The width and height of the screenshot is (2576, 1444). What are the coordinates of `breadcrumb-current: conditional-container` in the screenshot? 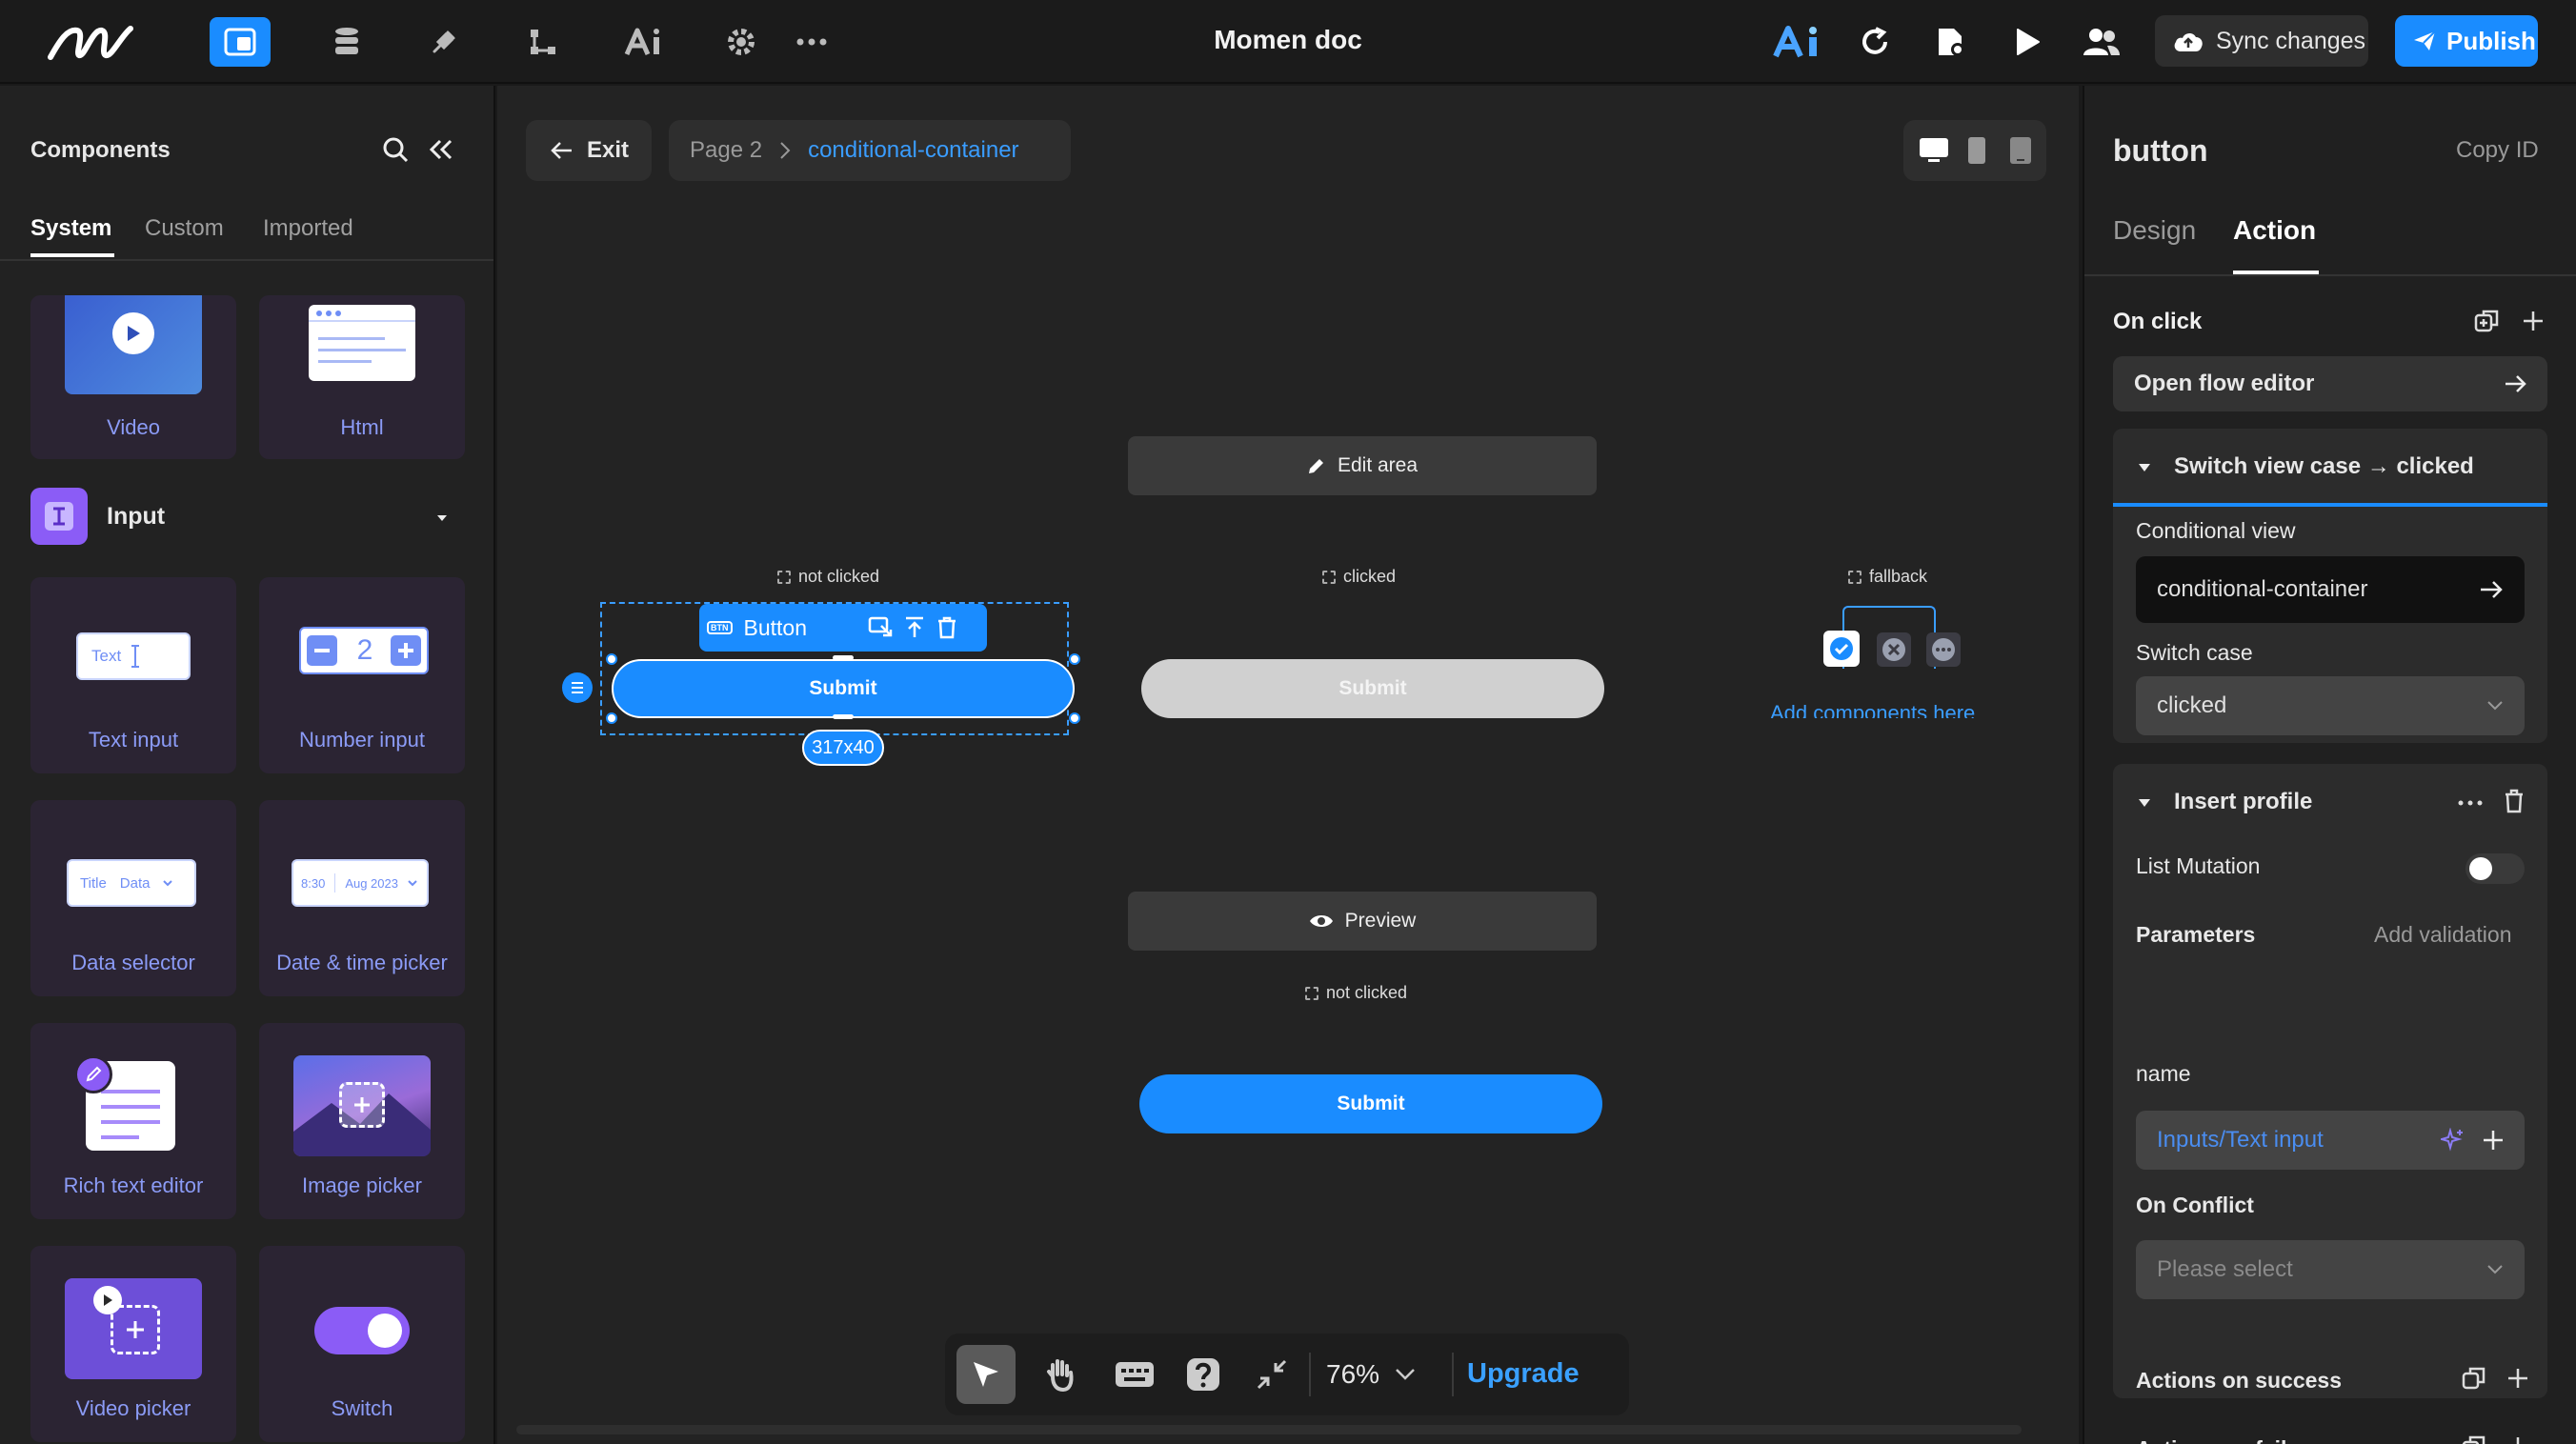 It's located at (913, 150).